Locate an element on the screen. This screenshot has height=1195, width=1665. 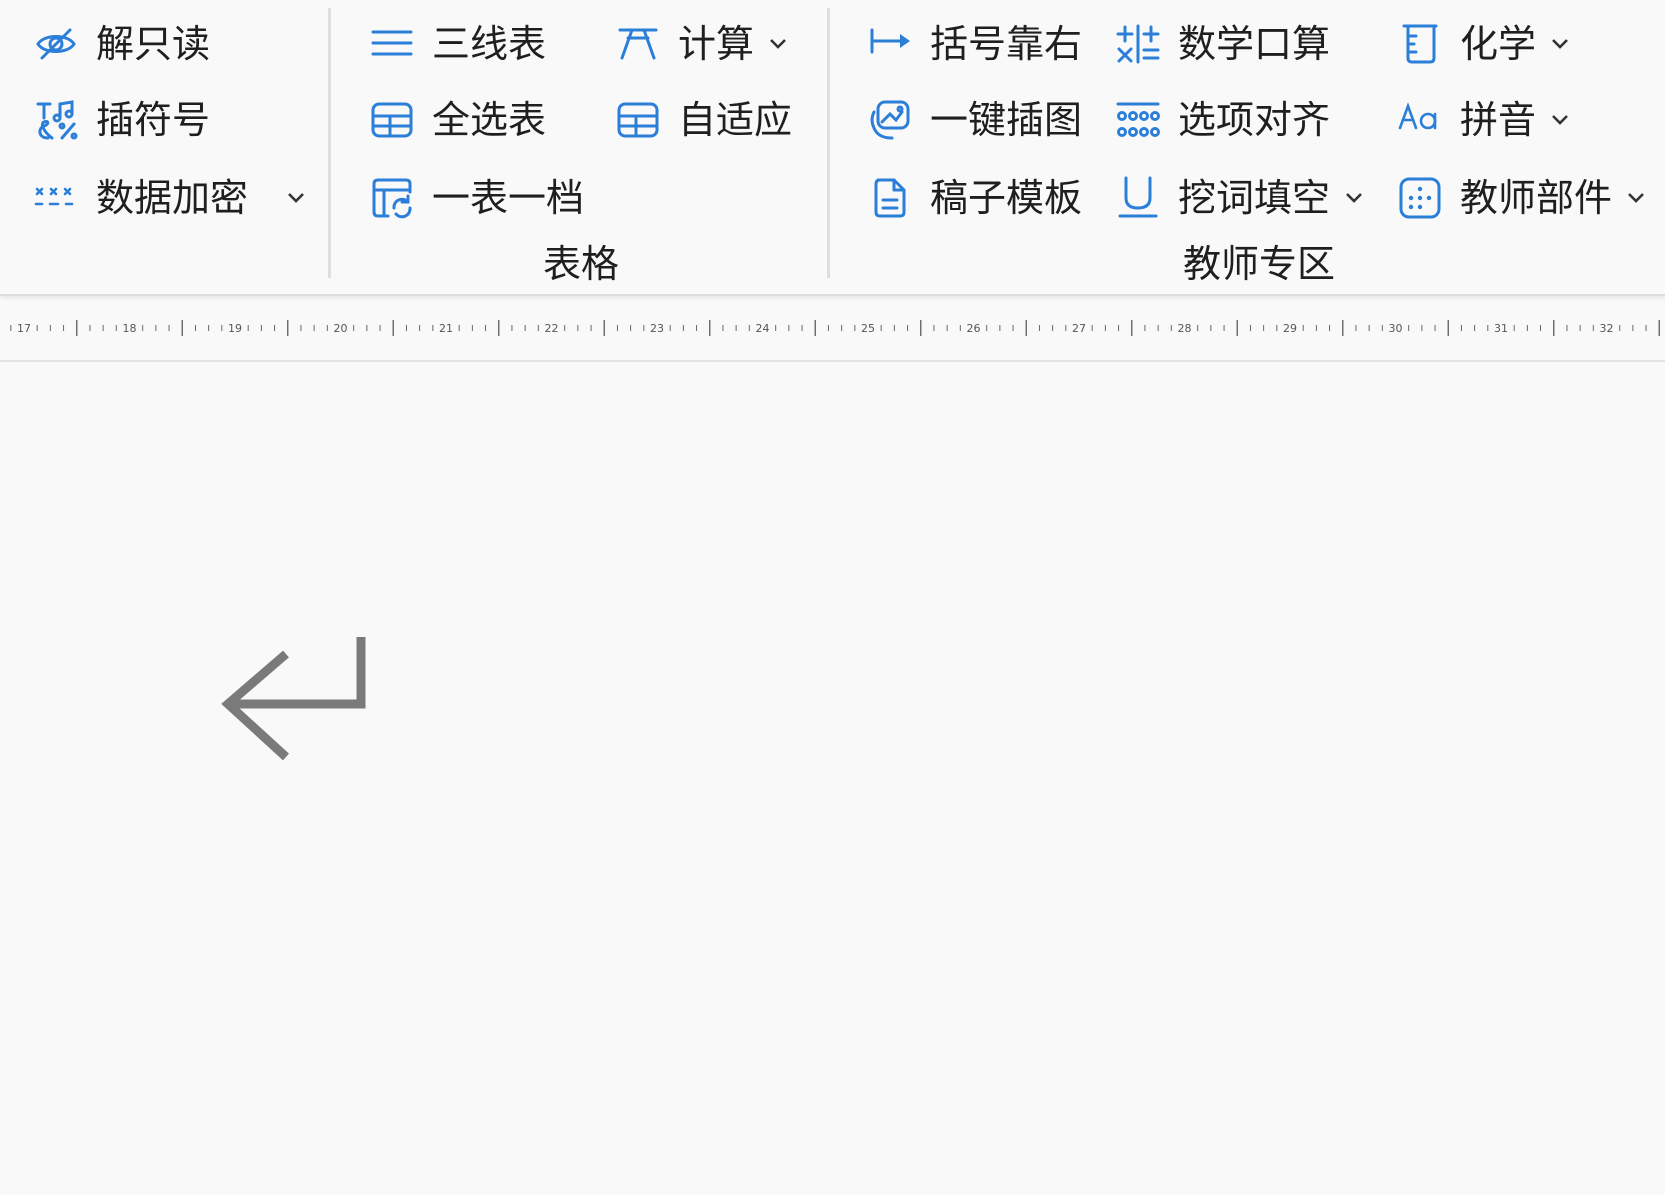
autofit-table-button: 自适应 is located at coordinates (704, 120).